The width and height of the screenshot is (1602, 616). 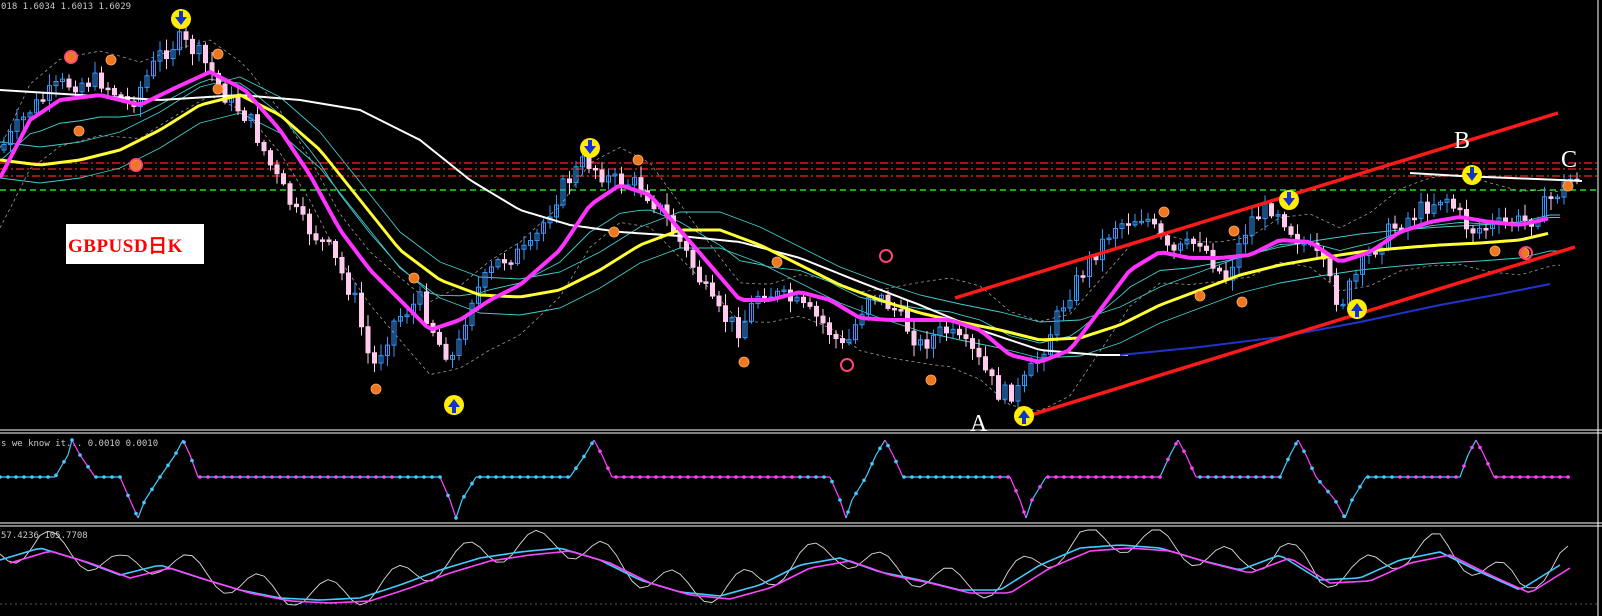 I want to click on channel-lower-line, so click(x=1295, y=333).